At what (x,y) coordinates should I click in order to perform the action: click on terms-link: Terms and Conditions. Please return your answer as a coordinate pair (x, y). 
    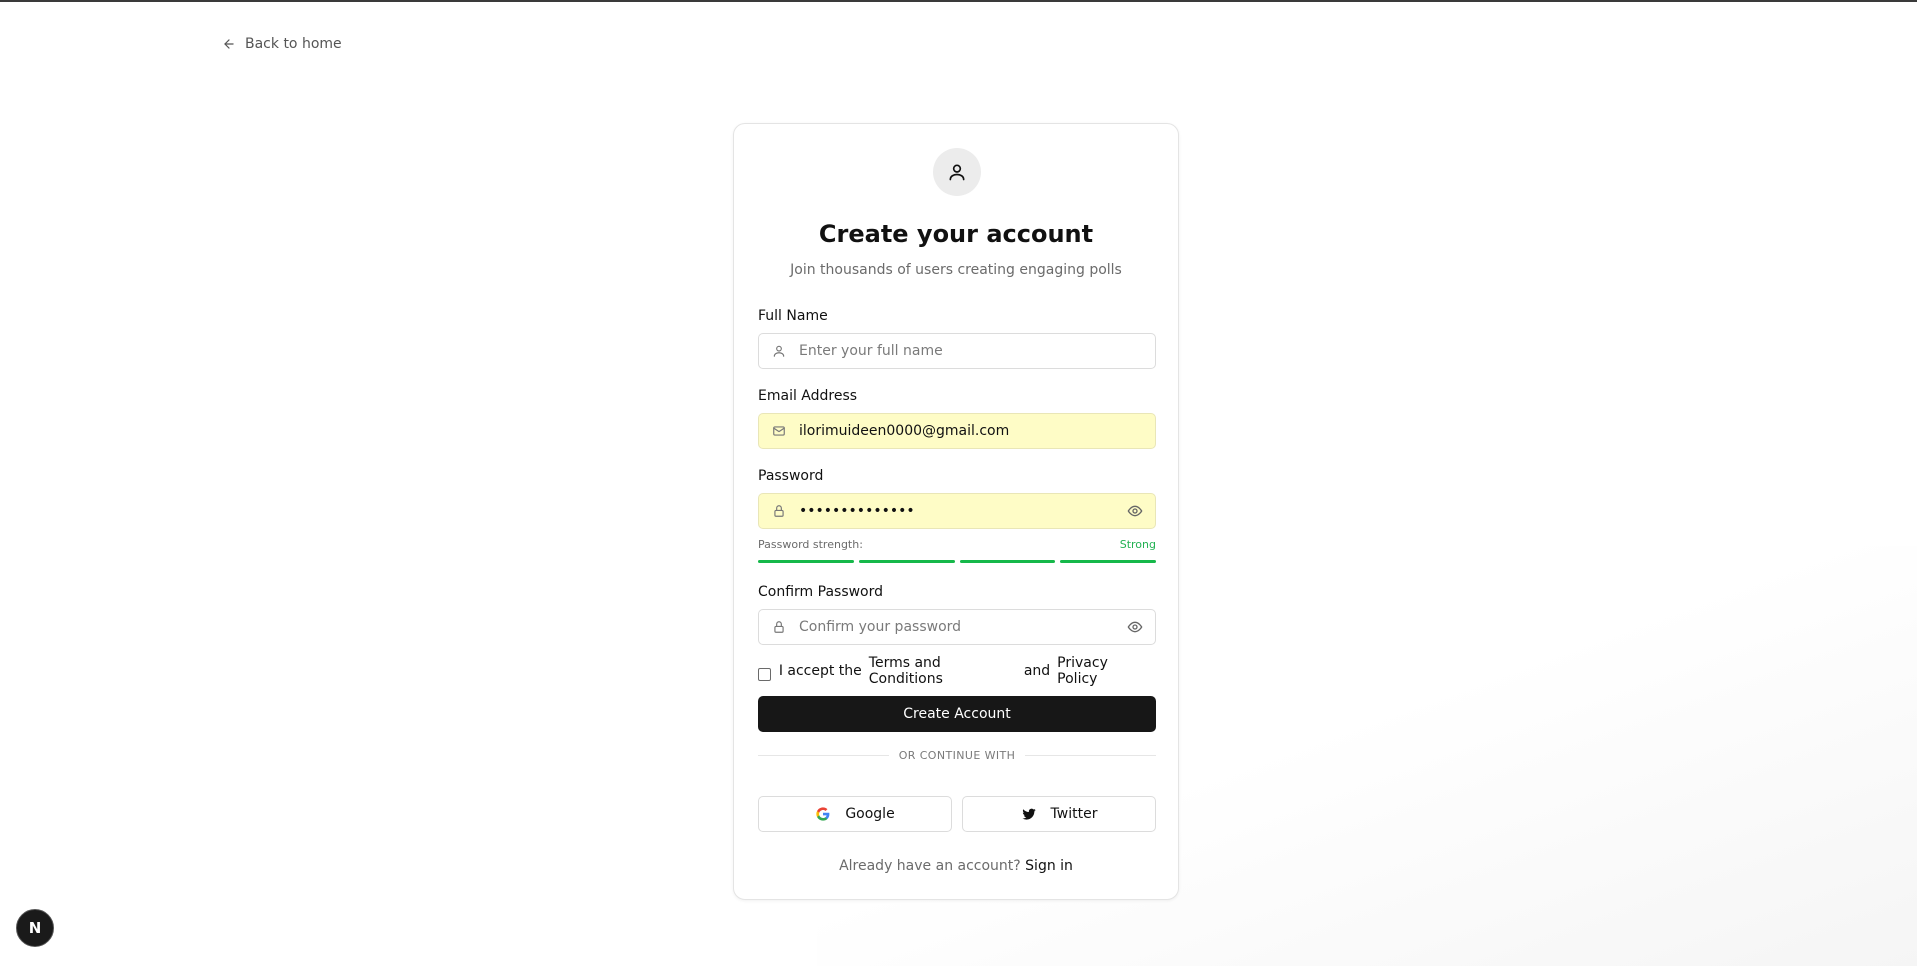
    Looking at the image, I should click on (943, 671).